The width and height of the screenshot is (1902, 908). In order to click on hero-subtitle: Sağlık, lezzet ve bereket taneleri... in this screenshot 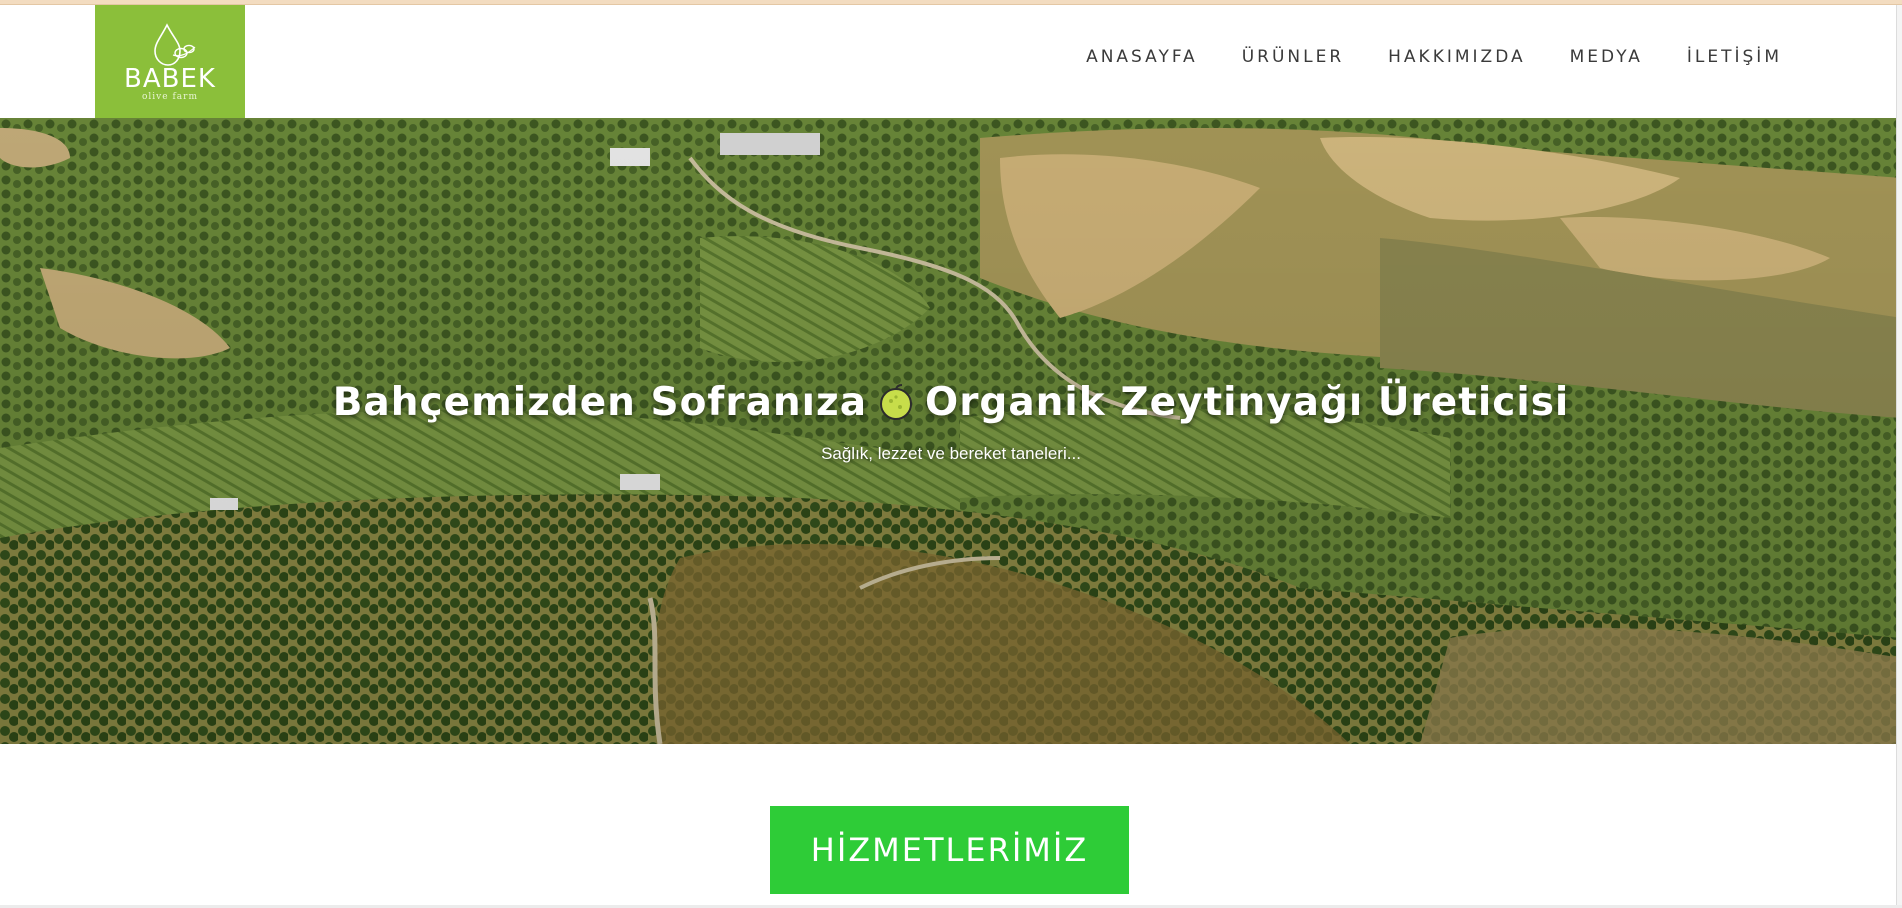, I will do `click(951, 453)`.